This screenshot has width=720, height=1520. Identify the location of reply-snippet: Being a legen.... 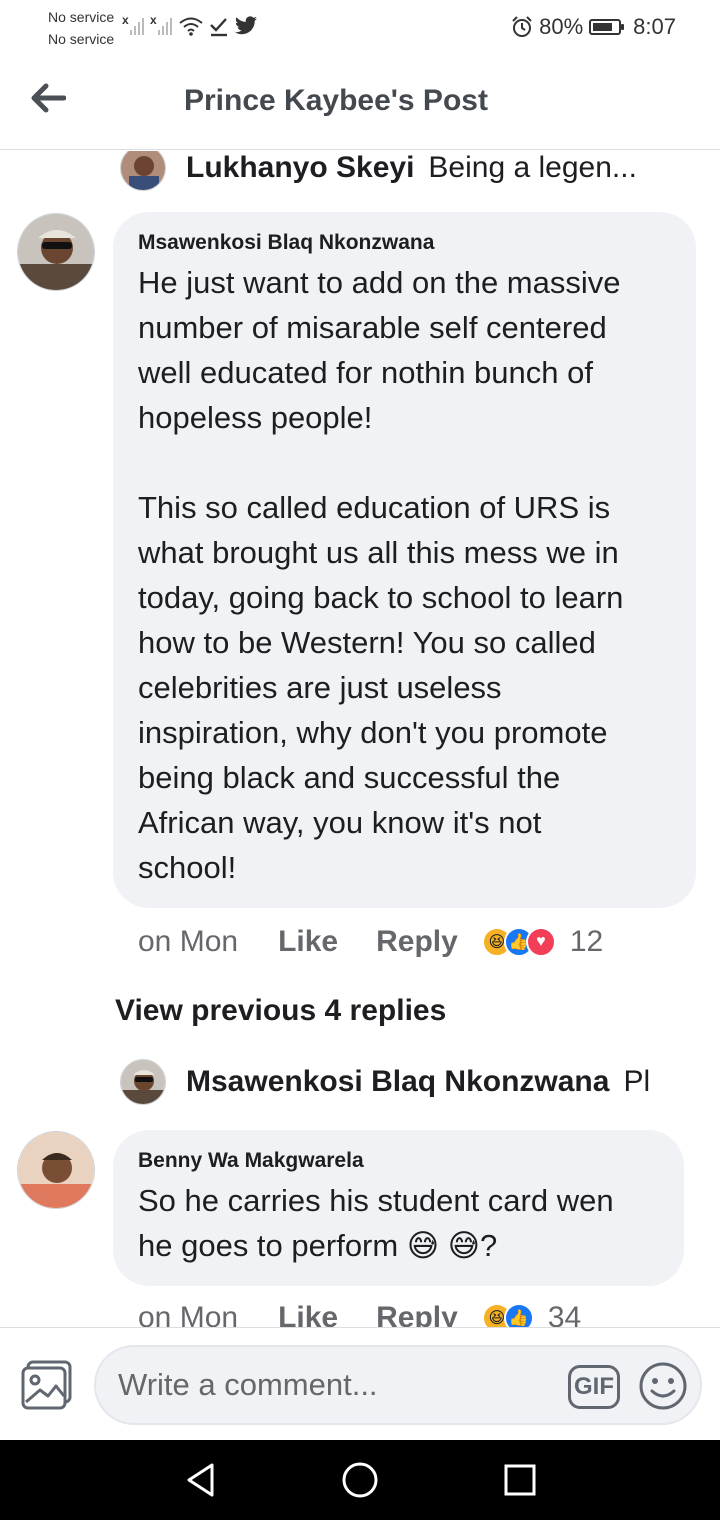
(532, 167).